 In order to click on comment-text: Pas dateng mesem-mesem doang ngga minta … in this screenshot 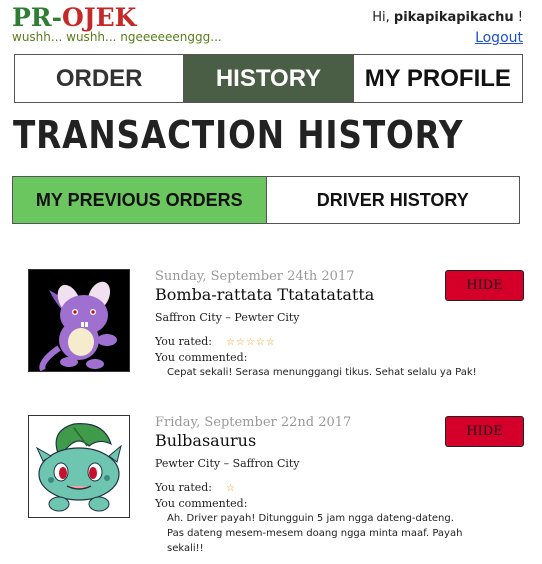, I will do `click(315, 541)`.